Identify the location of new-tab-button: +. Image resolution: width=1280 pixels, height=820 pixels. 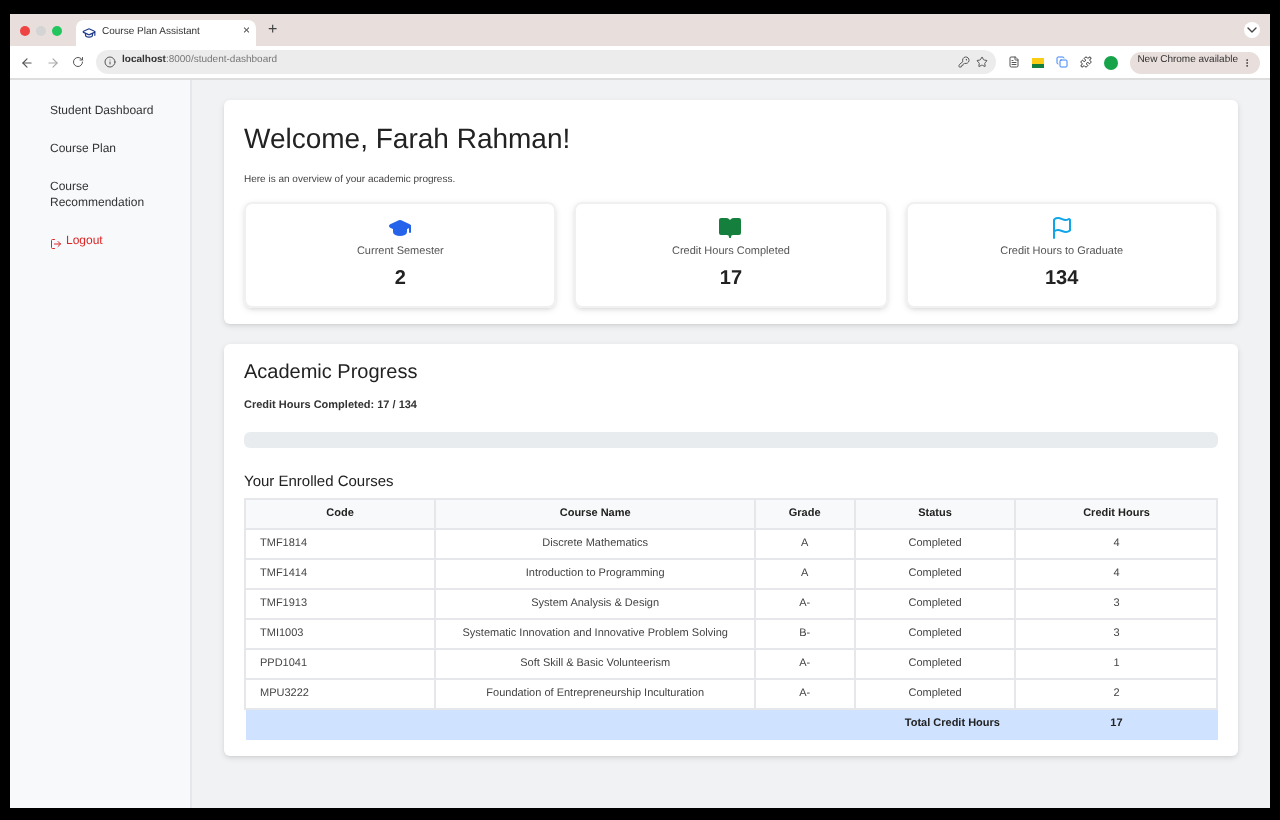
(273, 30).